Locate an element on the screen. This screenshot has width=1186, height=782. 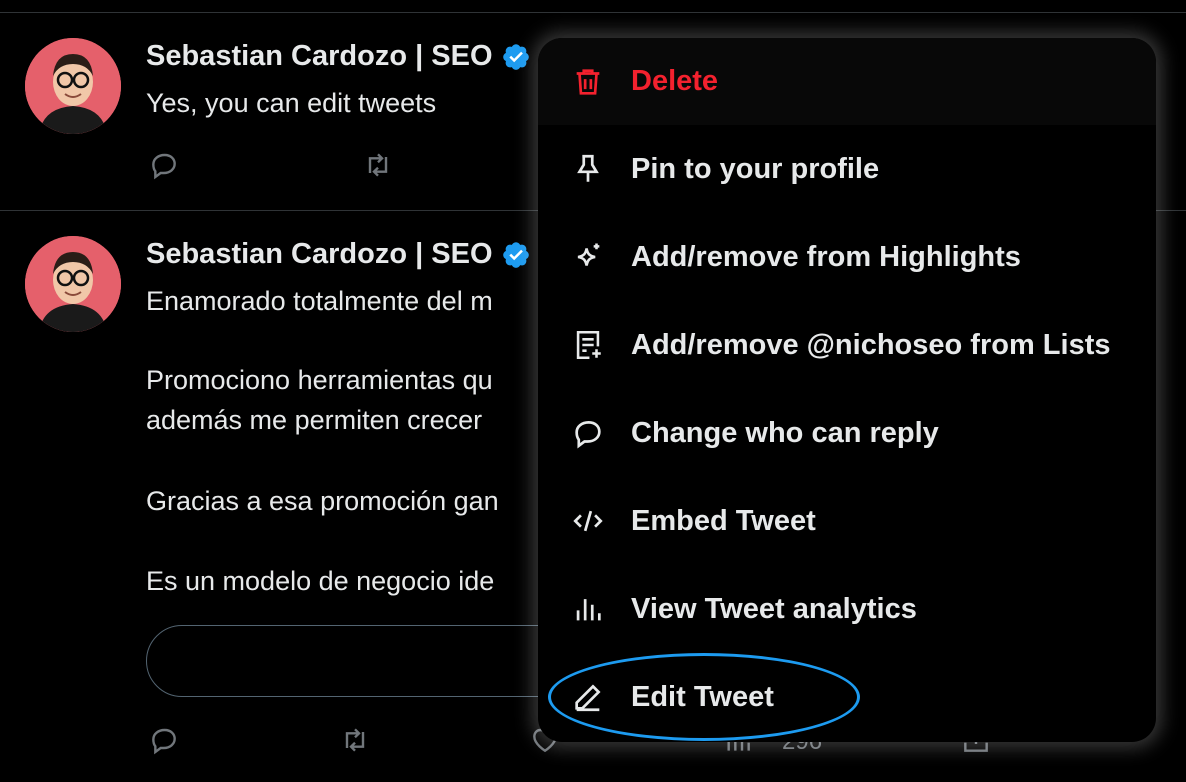
menu-item-label: Add/remove @nichoseo from Lists is located at coordinates (871, 344).